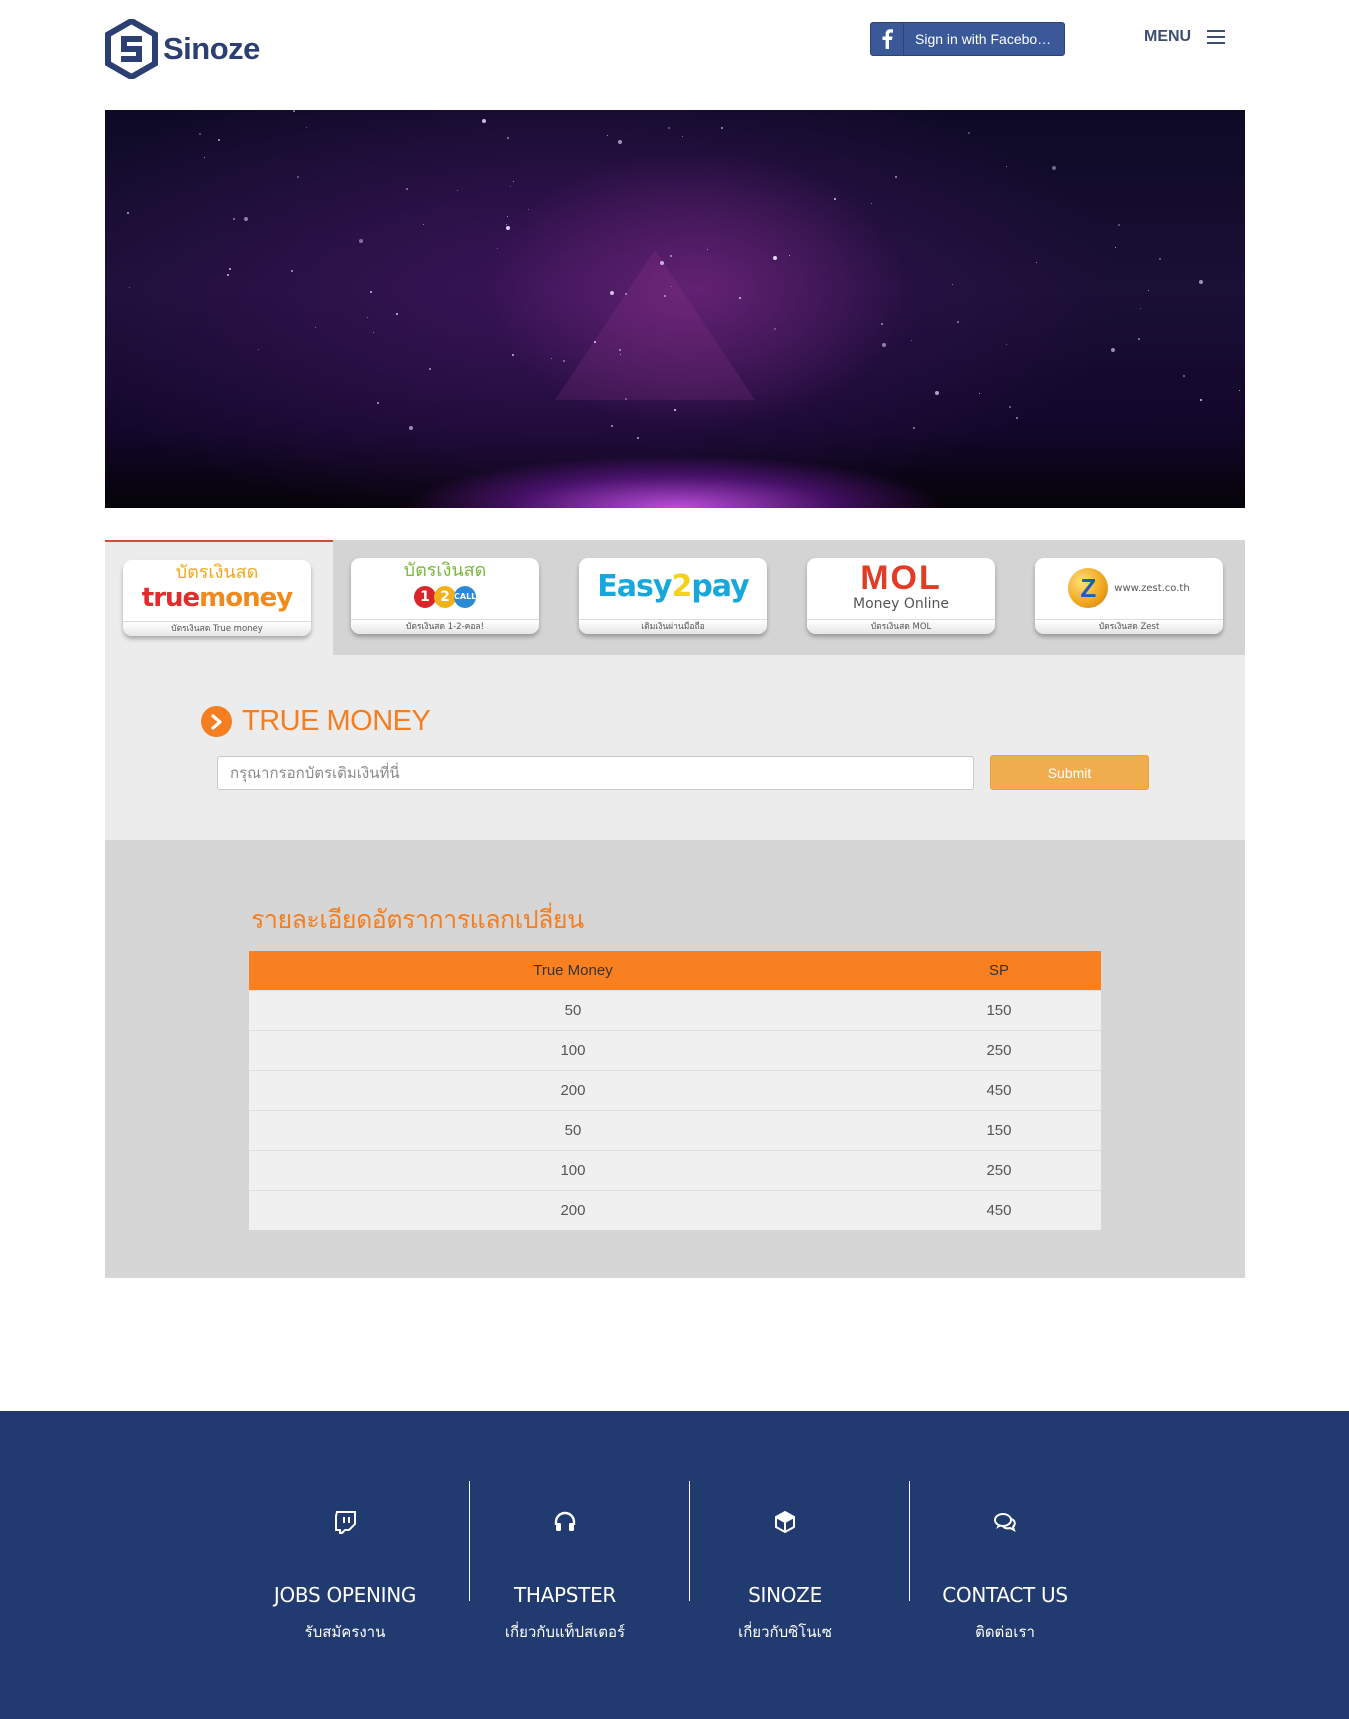 This screenshot has width=1349, height=1719. What do you see at coordinates (1005, 1522) in the screenshot?
I see `comments-icon` at bounding box center [1005, 1522].